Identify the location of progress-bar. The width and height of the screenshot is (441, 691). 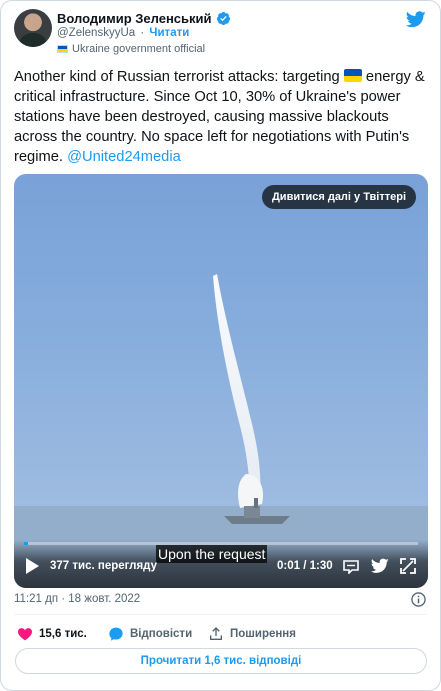
(221, 543).